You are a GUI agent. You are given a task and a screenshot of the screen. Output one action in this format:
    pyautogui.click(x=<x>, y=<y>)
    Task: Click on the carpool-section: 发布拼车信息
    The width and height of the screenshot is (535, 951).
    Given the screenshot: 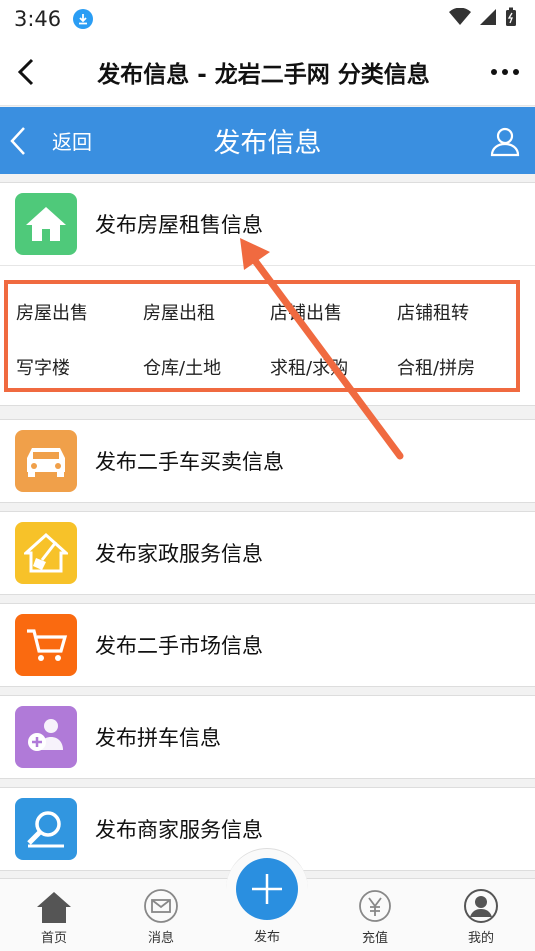 What is the action you would take?
    pyautogui.click(x=267, y=737)
    